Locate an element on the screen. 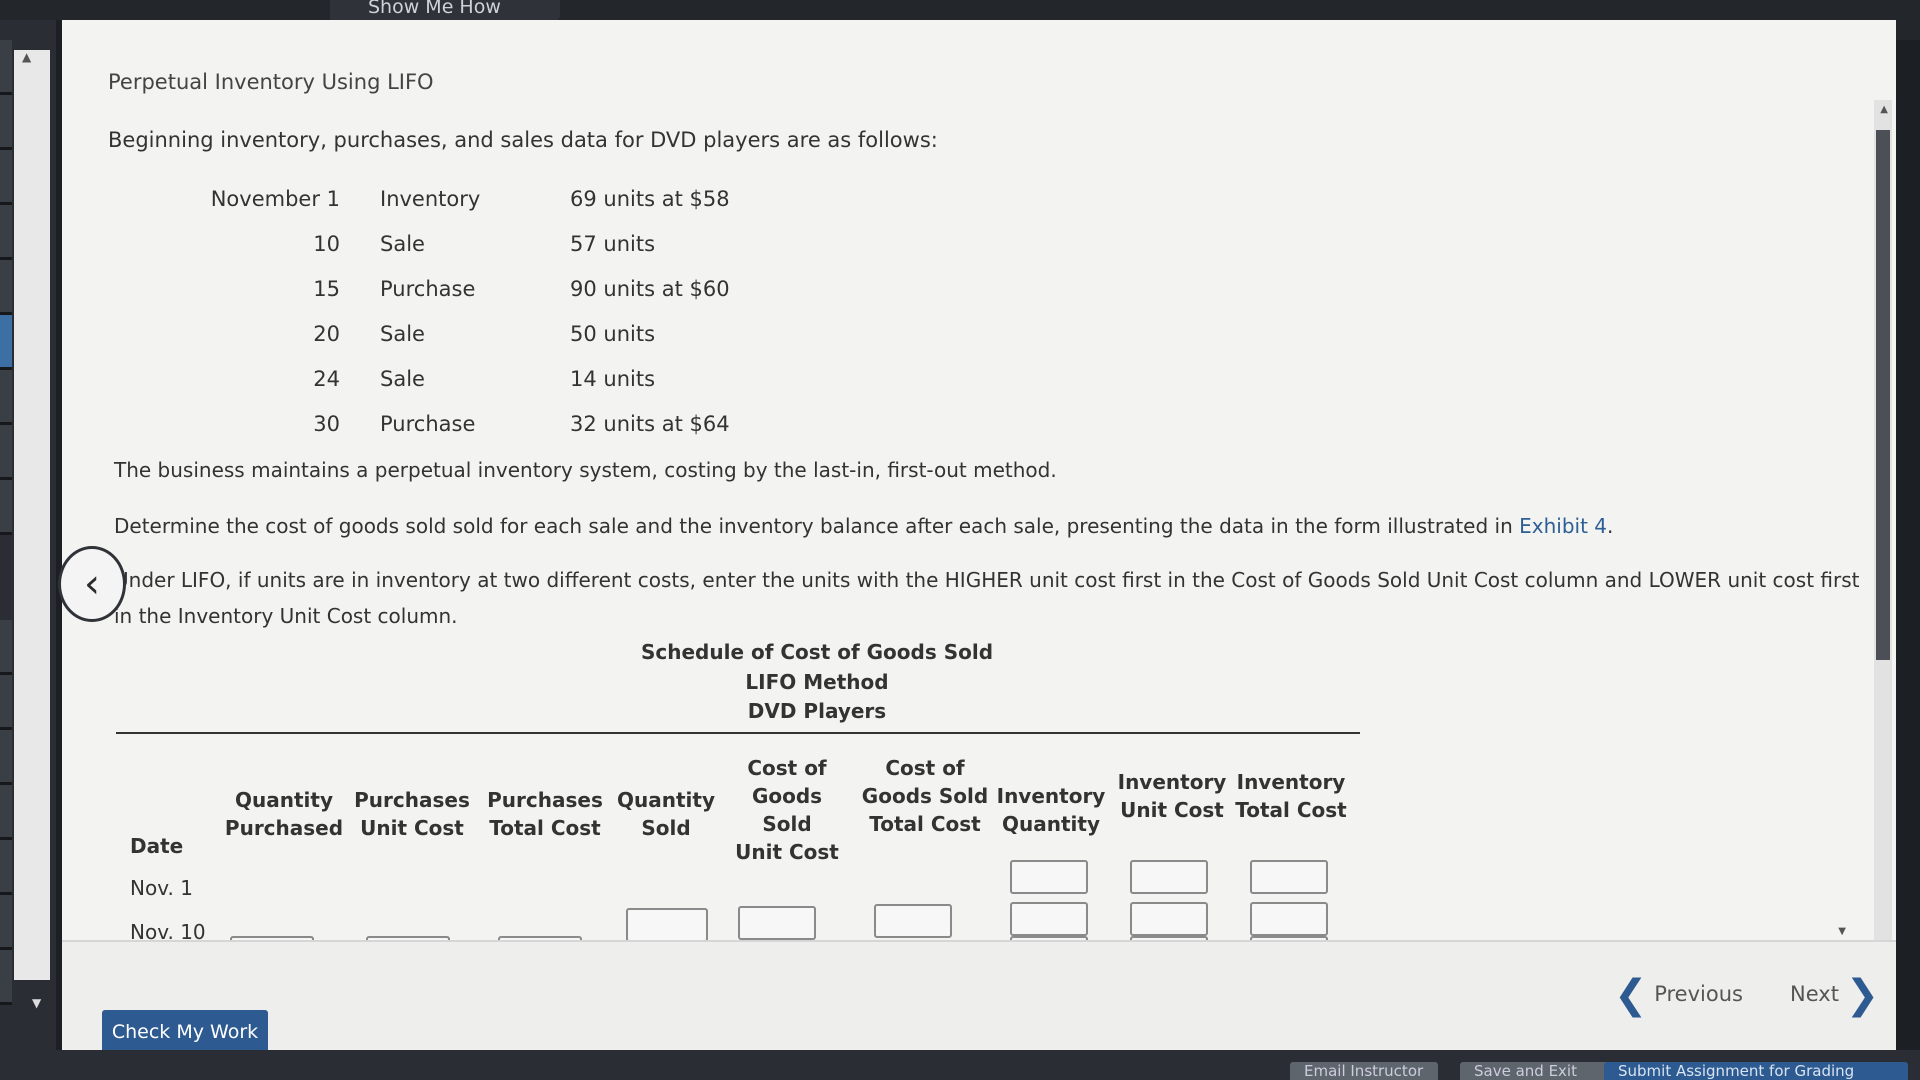 This screenshot has height=1080, width=1920. data-row: 20 Sale 50 units is located at coordinates (516, 333).